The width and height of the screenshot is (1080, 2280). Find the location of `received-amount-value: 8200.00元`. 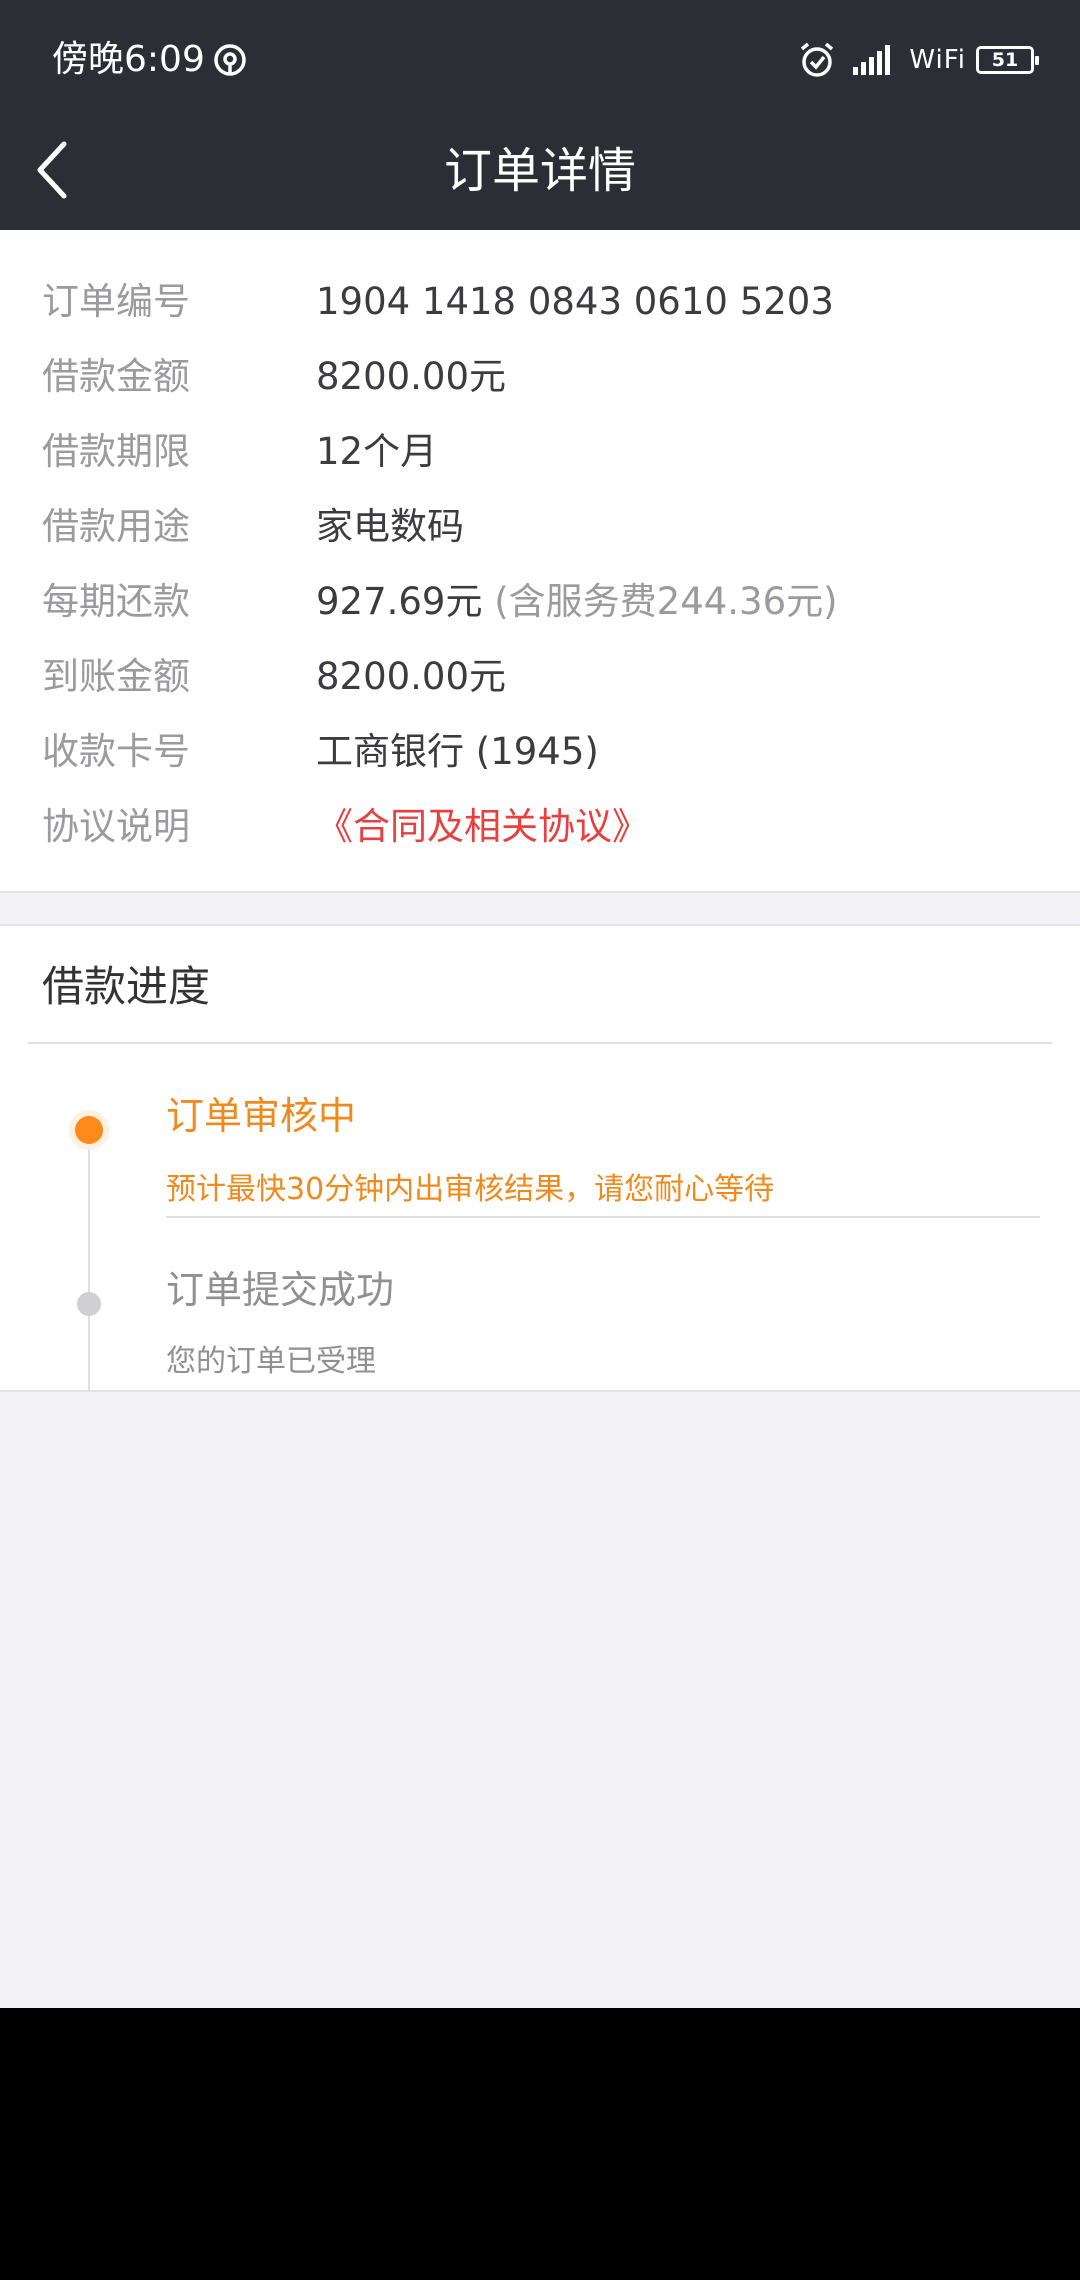

received-amount-value: 8200.00元 is located at coordinates (411, 676).